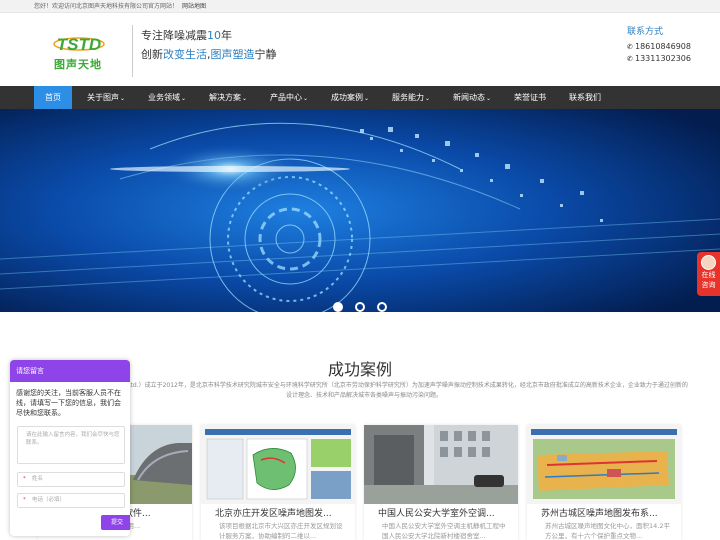 This screenshot has width=720, height=540. What do you see at coordinates (708, 274) in the screenshot?
I see `online-consult-float: 在线 咨询` at bounding box center [708, 274].